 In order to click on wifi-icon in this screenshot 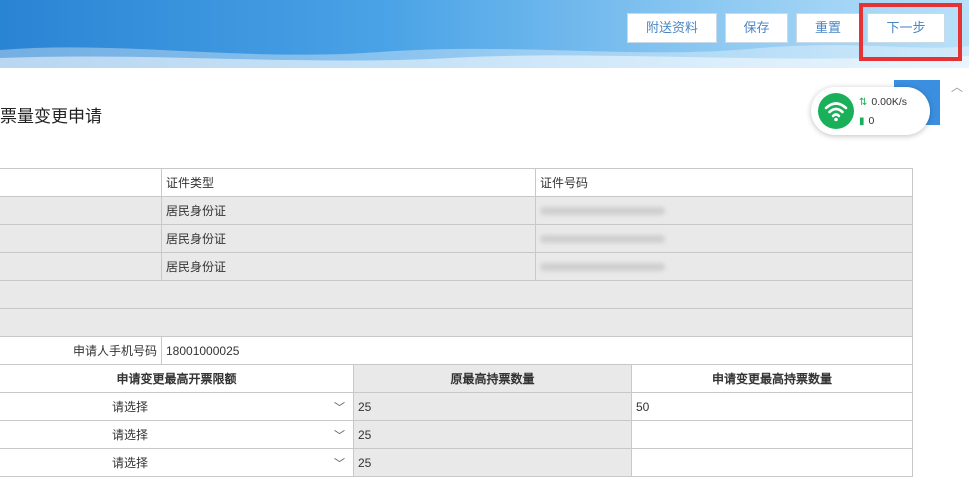, I will do `click(836, 111)`.